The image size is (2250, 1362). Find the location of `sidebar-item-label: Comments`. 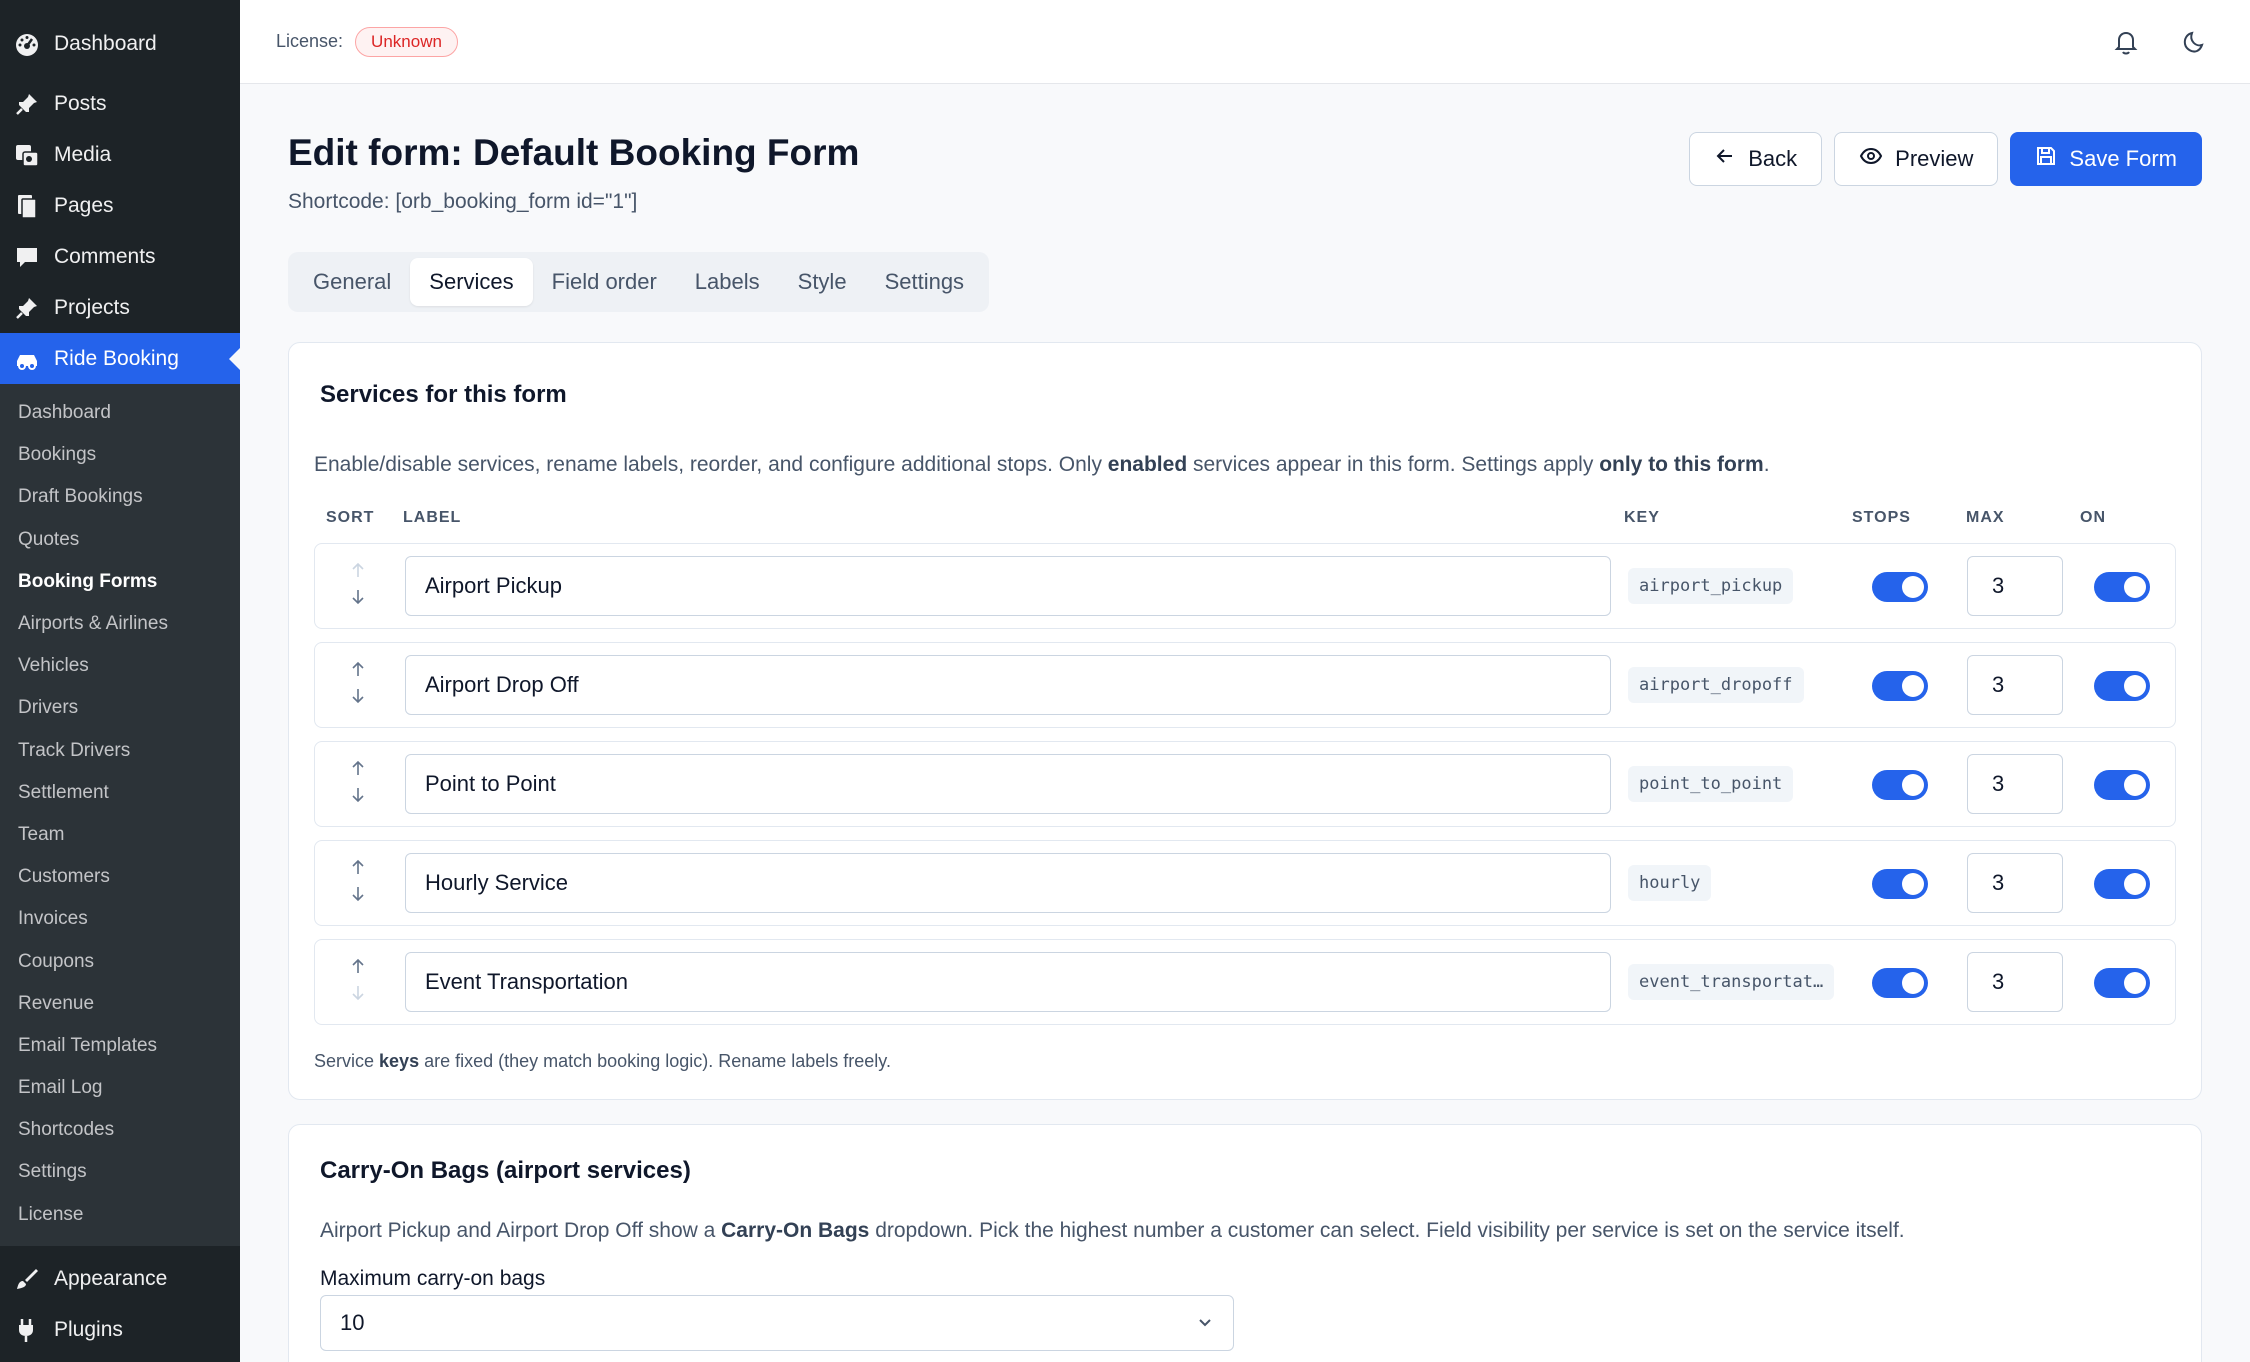

sidebar-item-label: Comments is located at coordinates (105, 256).